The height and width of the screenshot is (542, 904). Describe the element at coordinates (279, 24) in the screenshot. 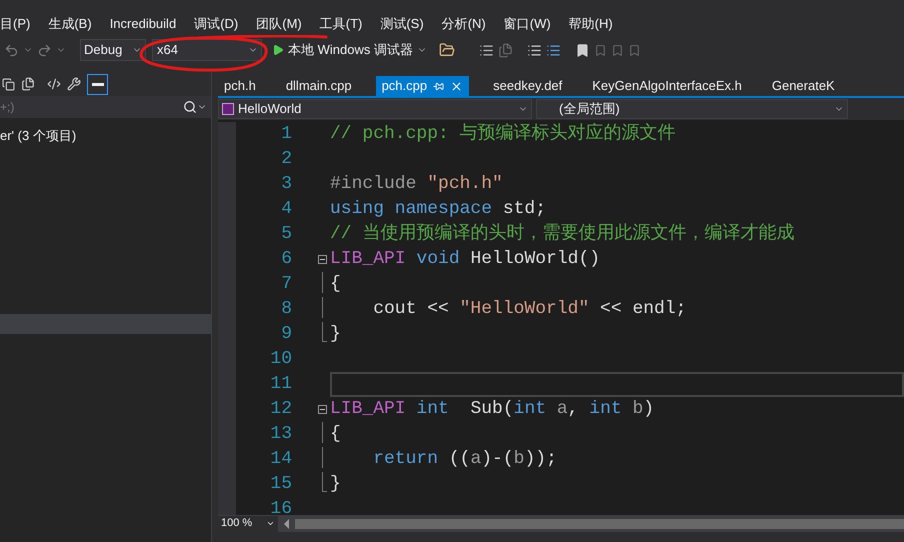

I see `menu-item: 团队(M)` at that location.